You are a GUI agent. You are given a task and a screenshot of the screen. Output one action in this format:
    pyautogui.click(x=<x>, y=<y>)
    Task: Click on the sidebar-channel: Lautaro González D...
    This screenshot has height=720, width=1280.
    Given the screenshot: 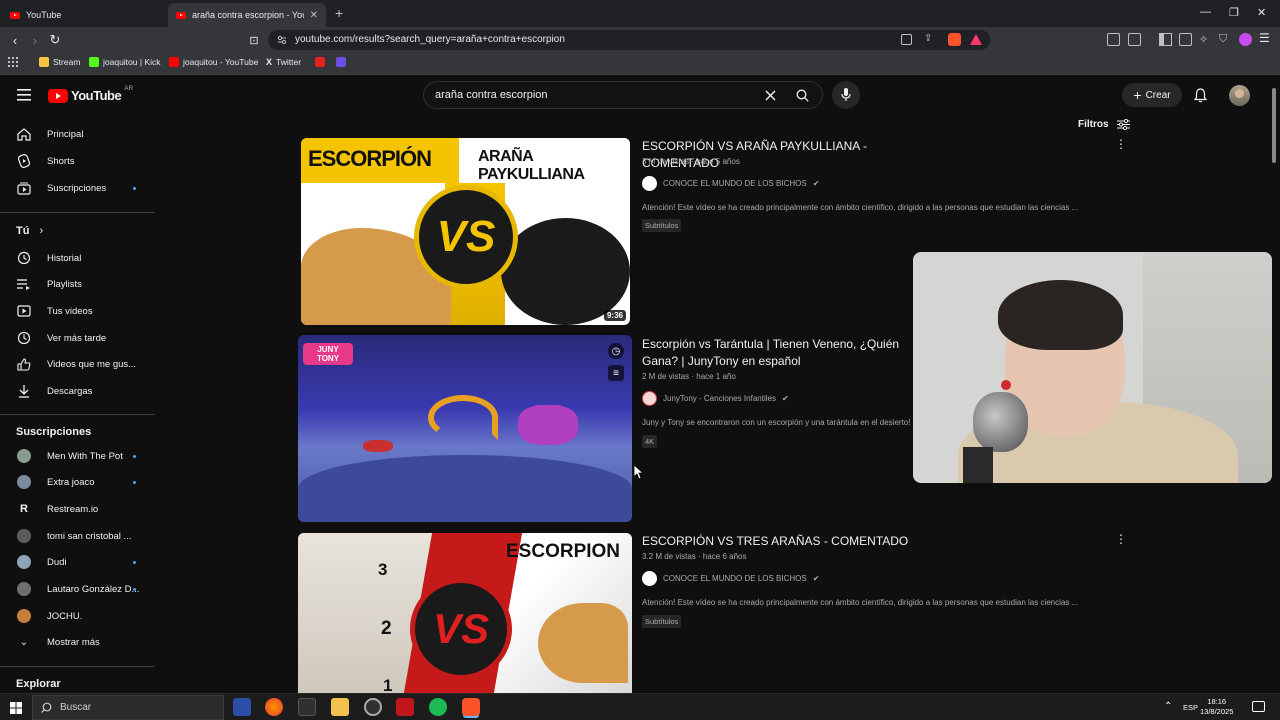 What is the action you would take?
    pyautogui.click(x=78, y=589)
    